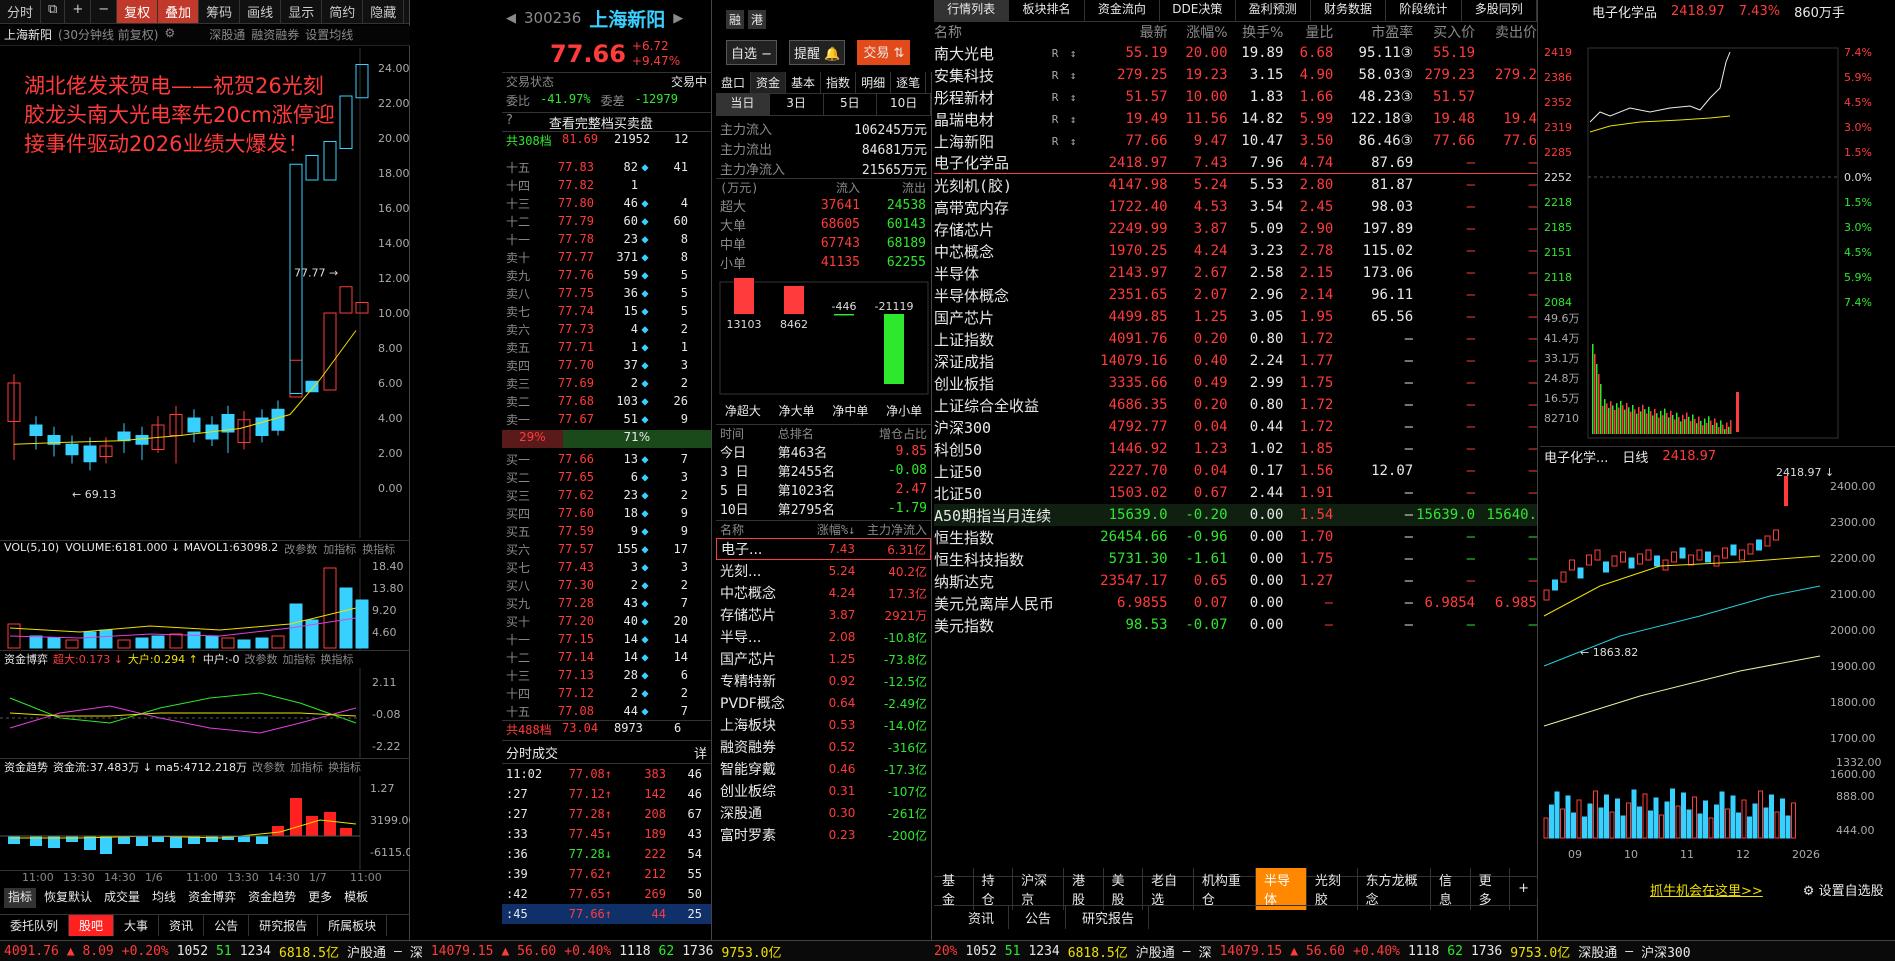  Describe the element at coordinates (164, 898) in the screenshot. I see `indicator-tab: 均线` at that location.